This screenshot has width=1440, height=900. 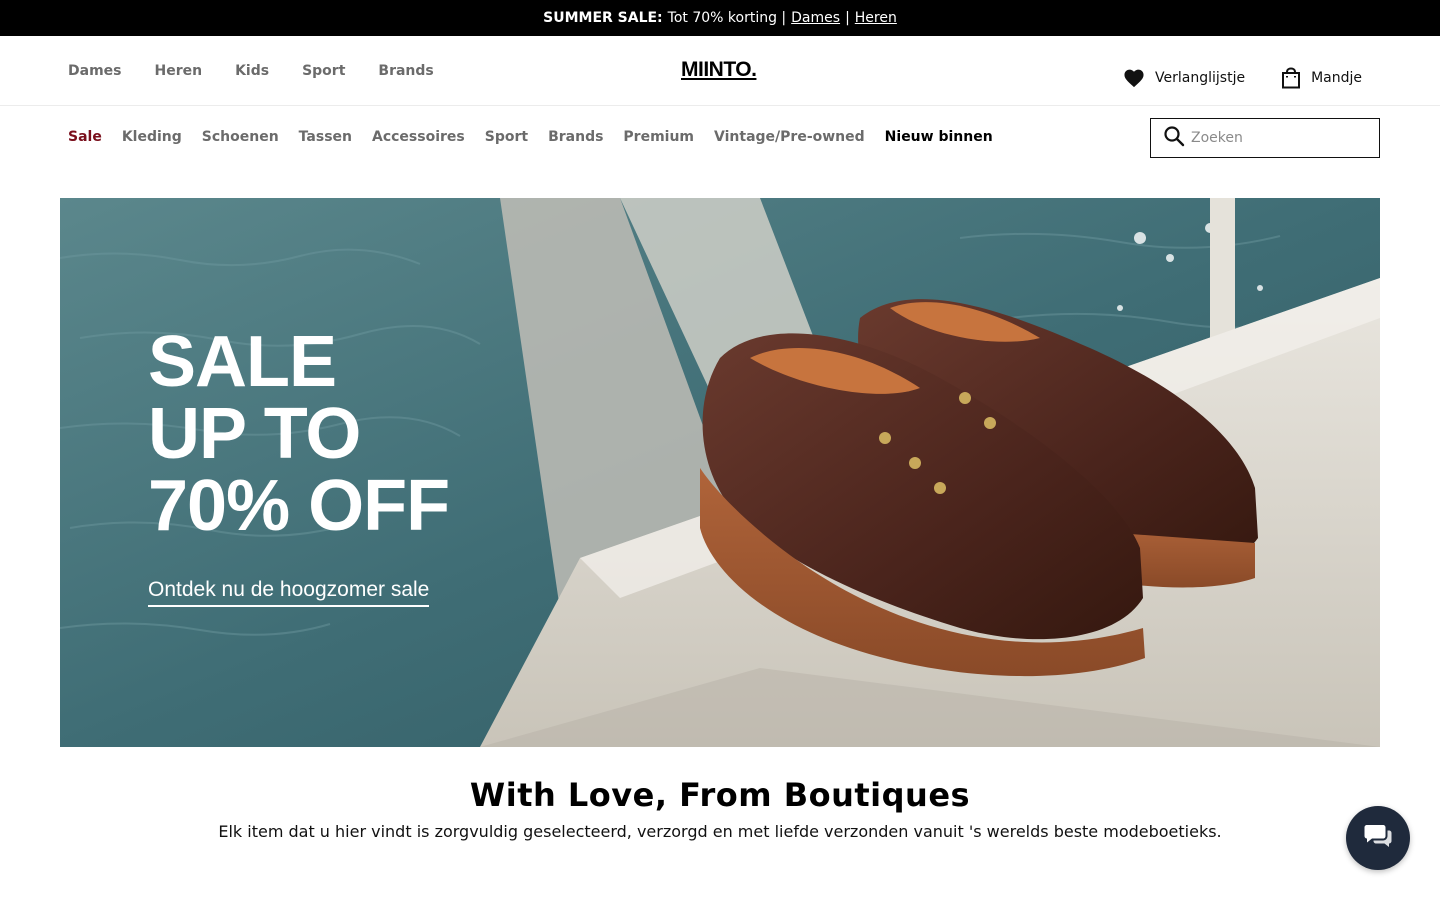 I want to click on promo-text: Tot 70% korting |, so click(x=727, y=18).